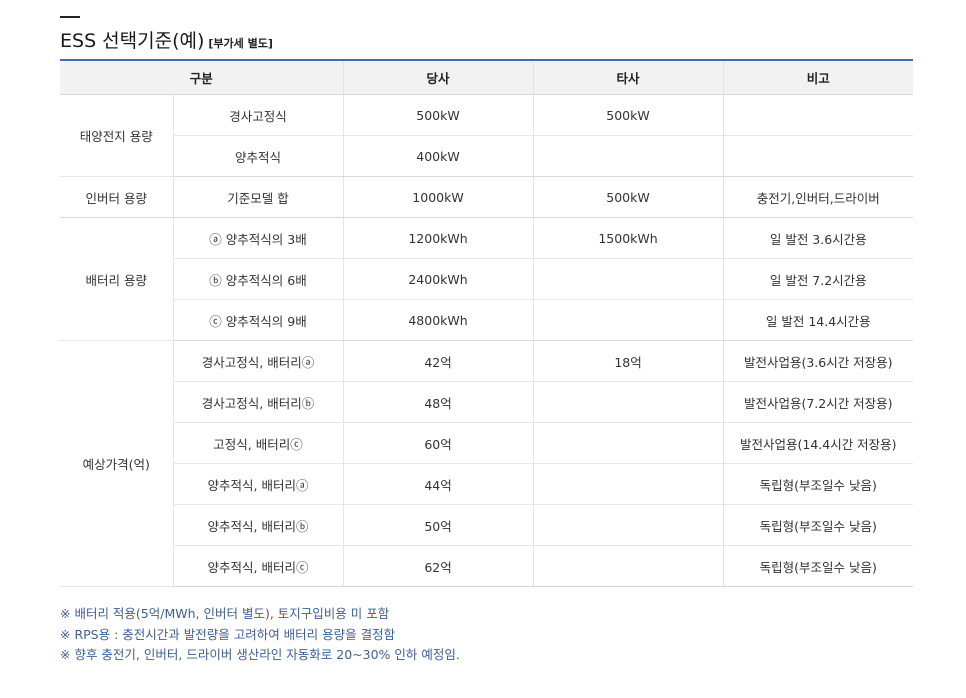  Describe the element at coordinates (132, 41) in the screenshot. I see `title-text: ESS 선택기준(예)` at that location.